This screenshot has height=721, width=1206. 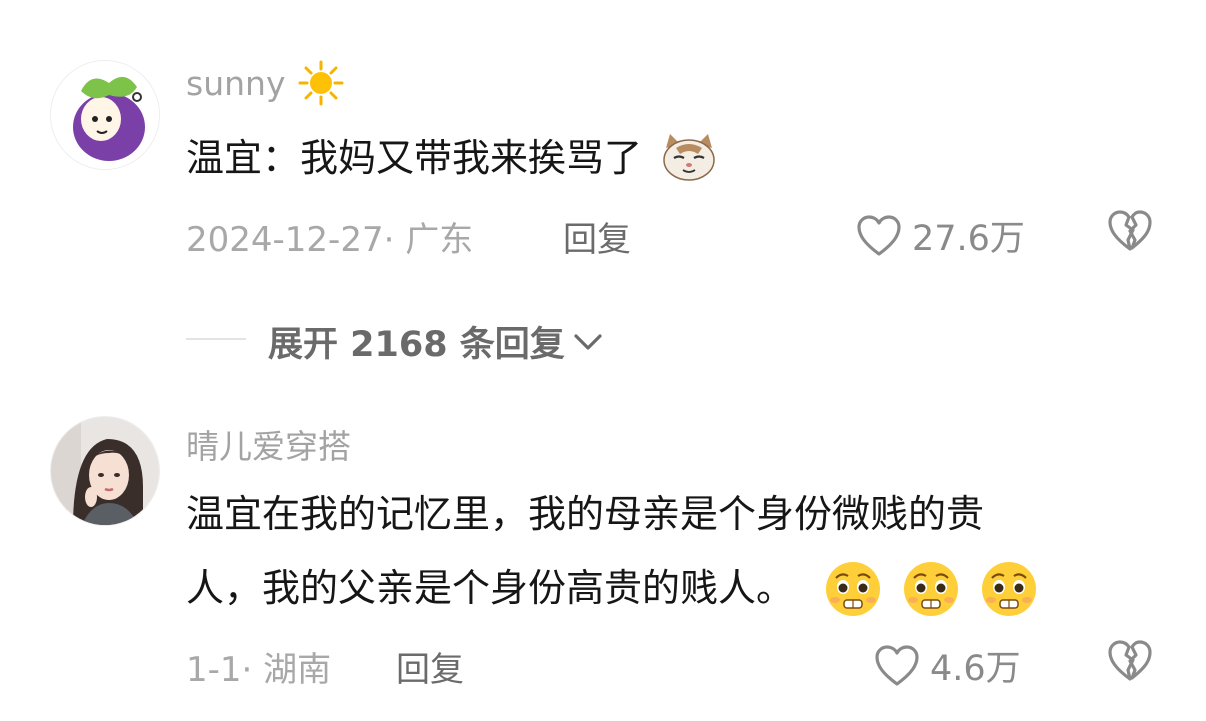 I want to click on avatar-sunny, so click(x=105, y=115).